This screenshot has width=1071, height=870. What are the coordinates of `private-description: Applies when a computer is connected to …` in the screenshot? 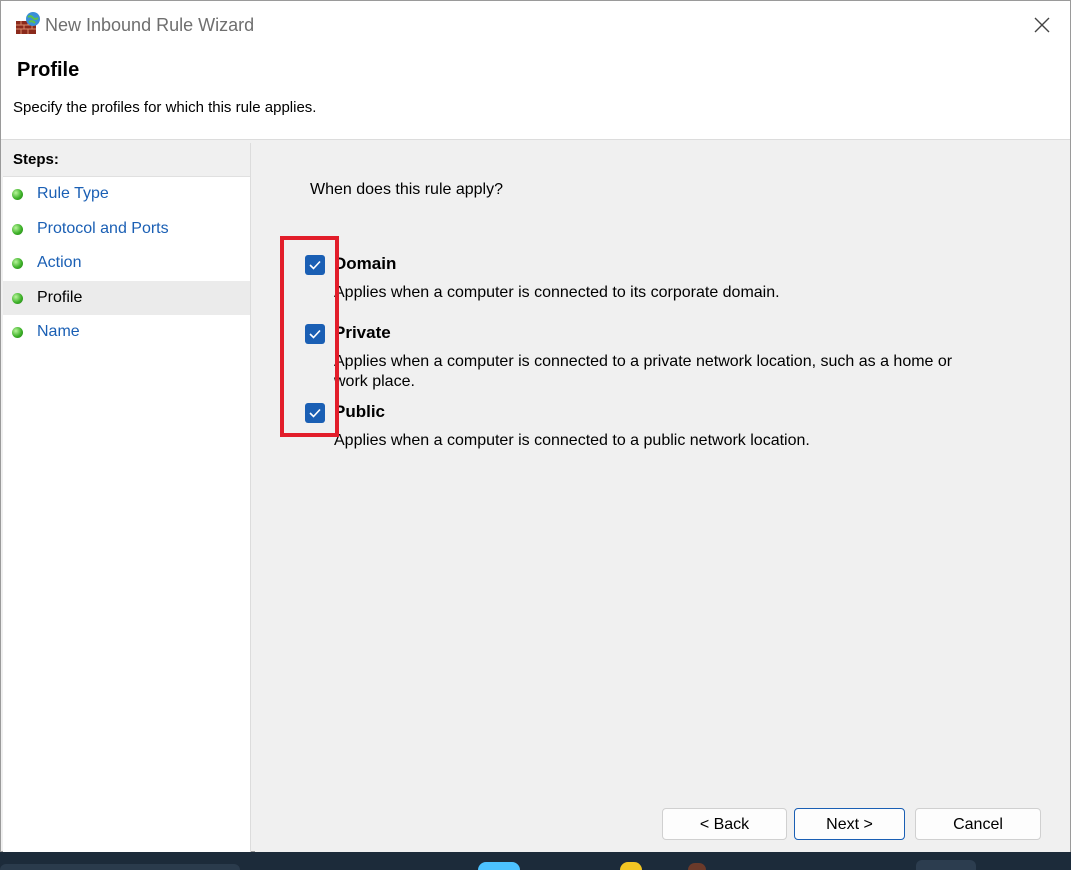 It's located at (643, 371).